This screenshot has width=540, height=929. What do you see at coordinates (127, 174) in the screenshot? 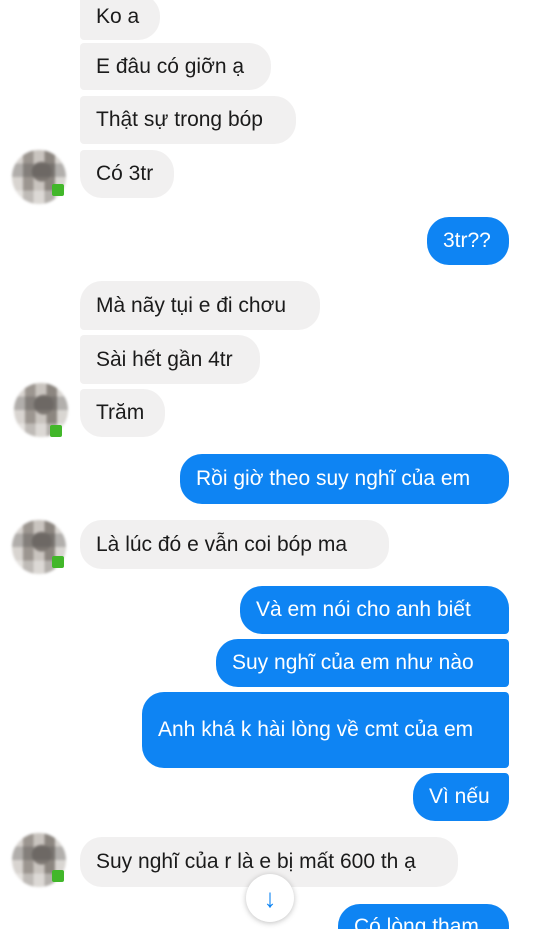
I see `message-incoming: Có 3tr` at bounding box center [127, 174].